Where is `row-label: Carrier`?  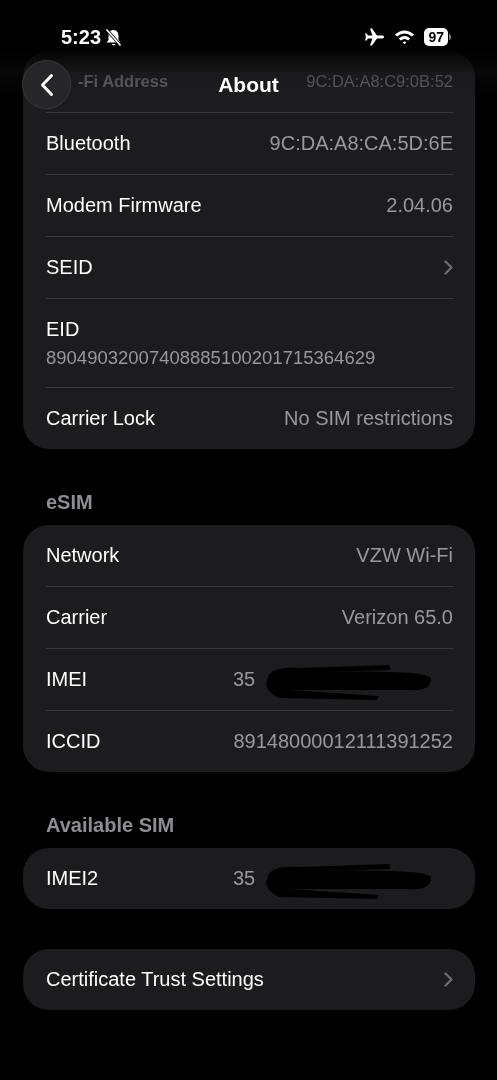 row-label: Carrier is located at coordinates (77, 617).